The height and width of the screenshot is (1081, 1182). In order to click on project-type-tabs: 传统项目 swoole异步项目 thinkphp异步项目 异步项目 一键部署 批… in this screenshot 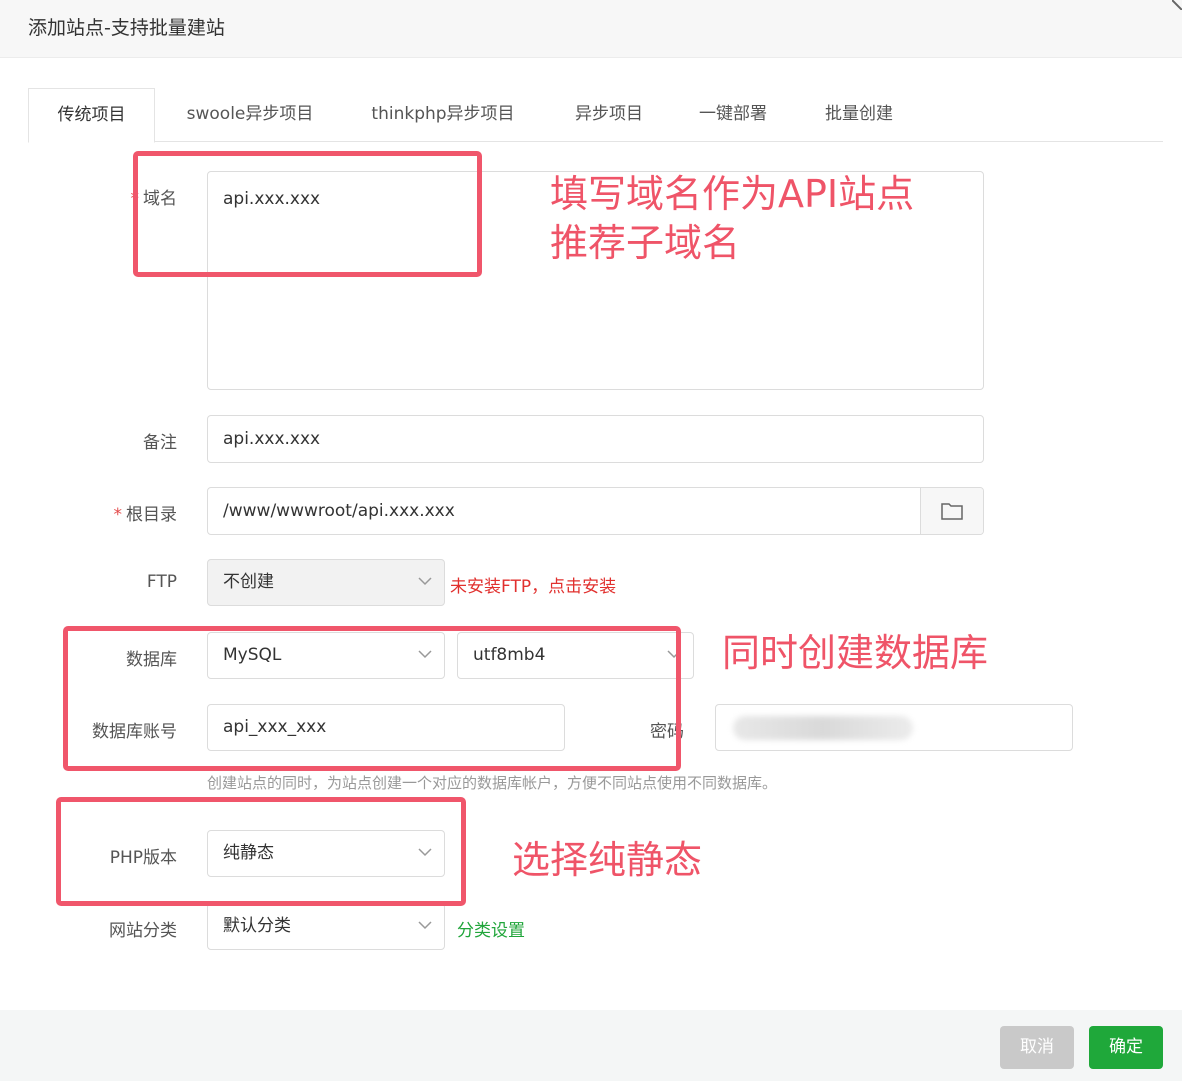, I will do `click(595, 115)`.